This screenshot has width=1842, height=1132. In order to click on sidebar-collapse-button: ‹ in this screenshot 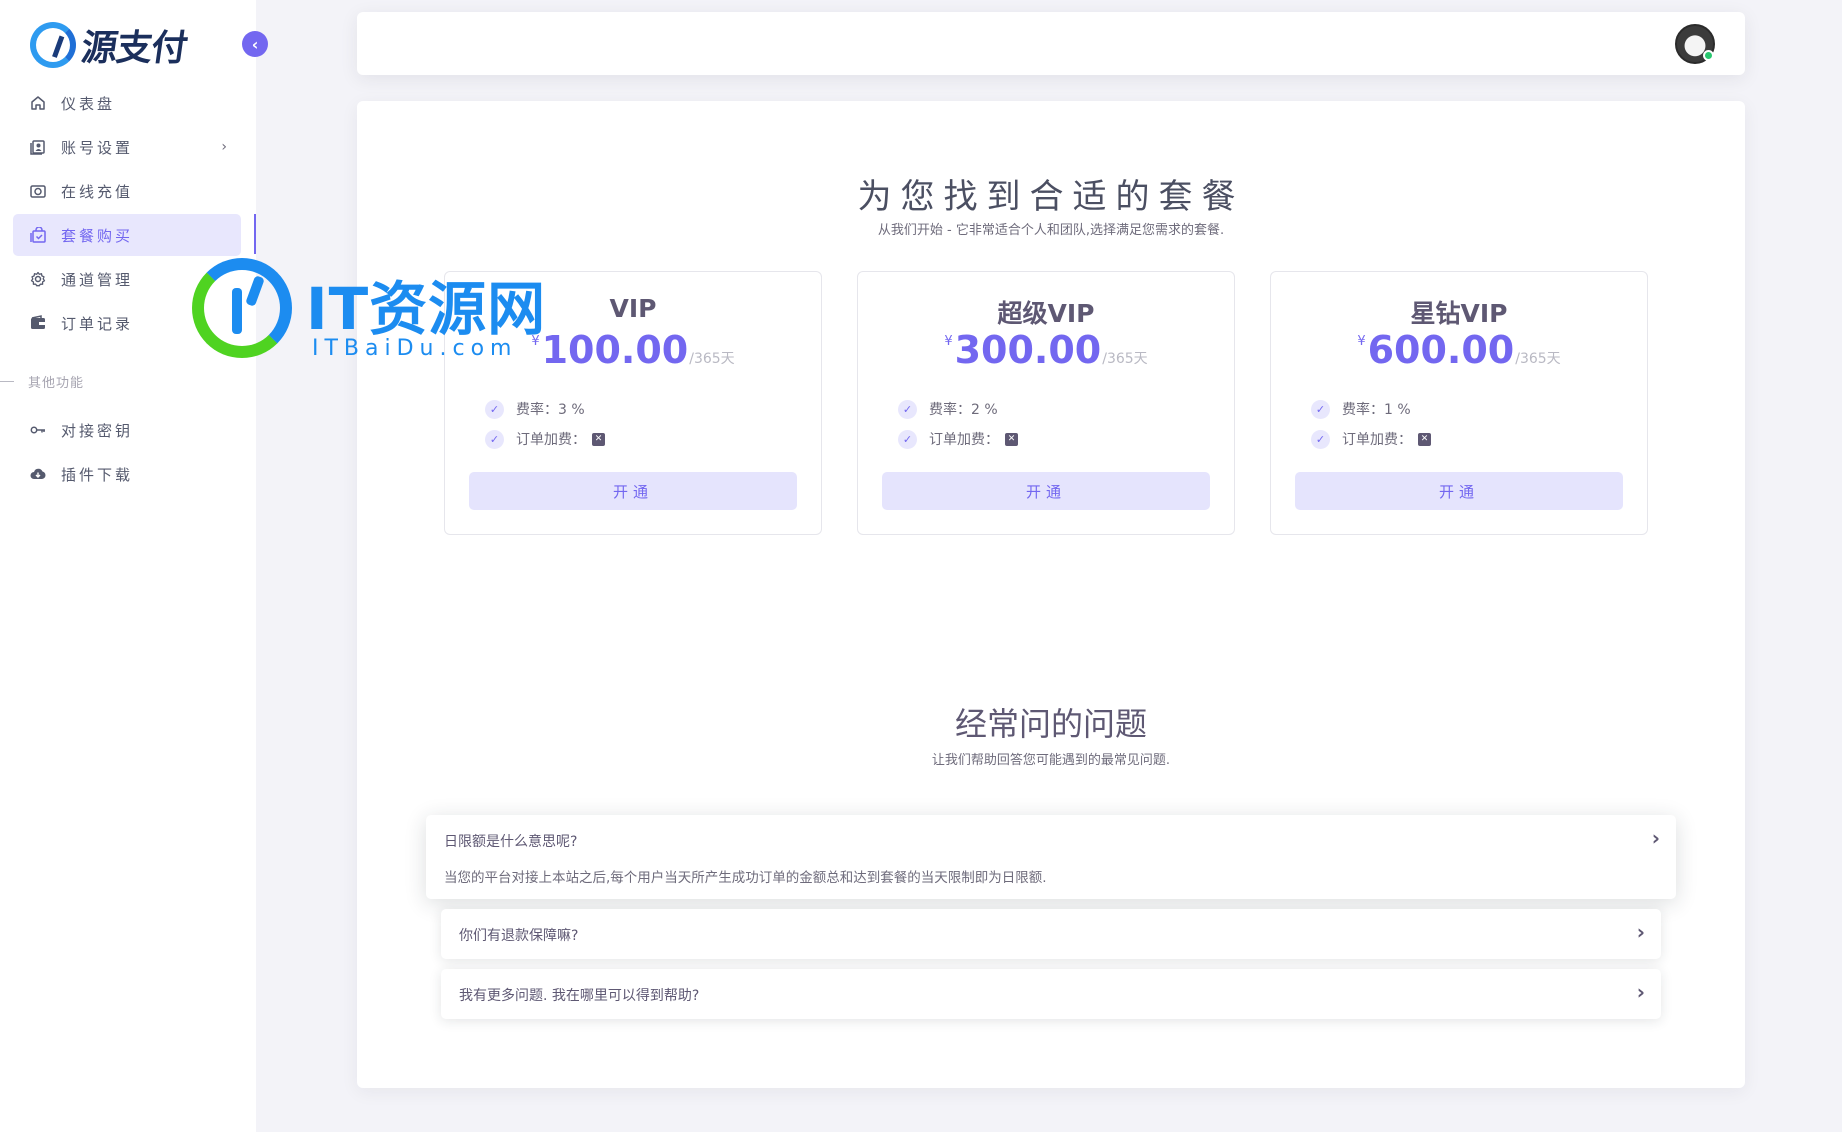, I will do `click(255, 44)`.